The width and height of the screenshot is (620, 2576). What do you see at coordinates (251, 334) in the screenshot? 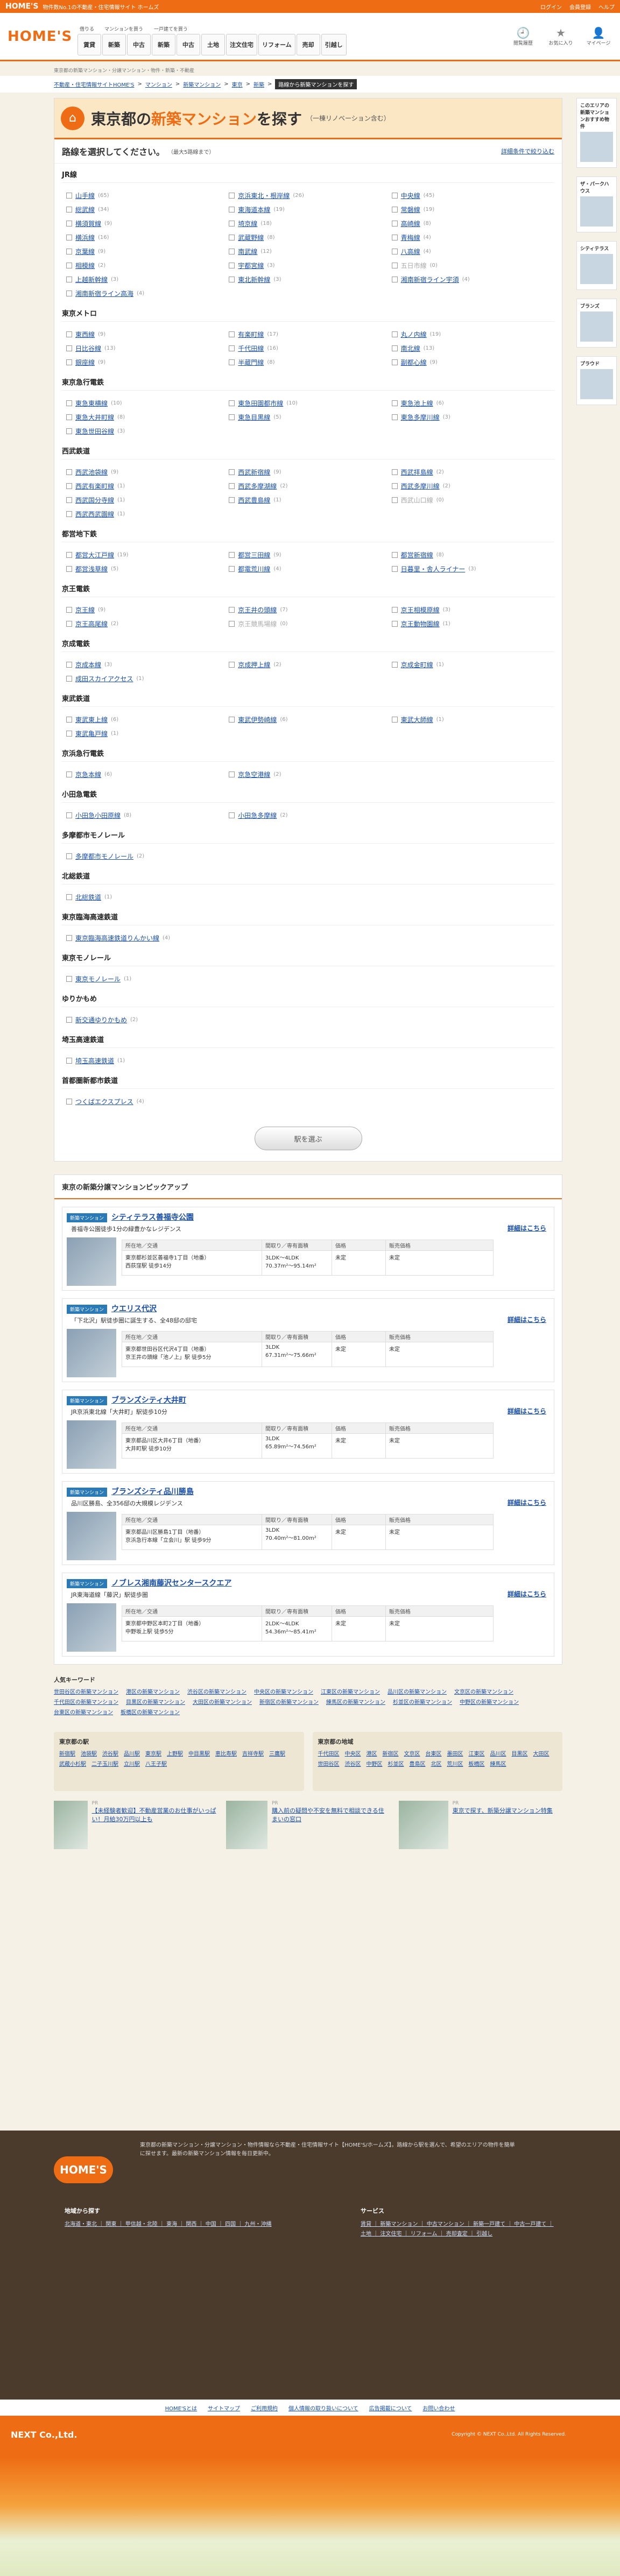
I see `line-name: 有楽町線` at bounding box center [251, 334].